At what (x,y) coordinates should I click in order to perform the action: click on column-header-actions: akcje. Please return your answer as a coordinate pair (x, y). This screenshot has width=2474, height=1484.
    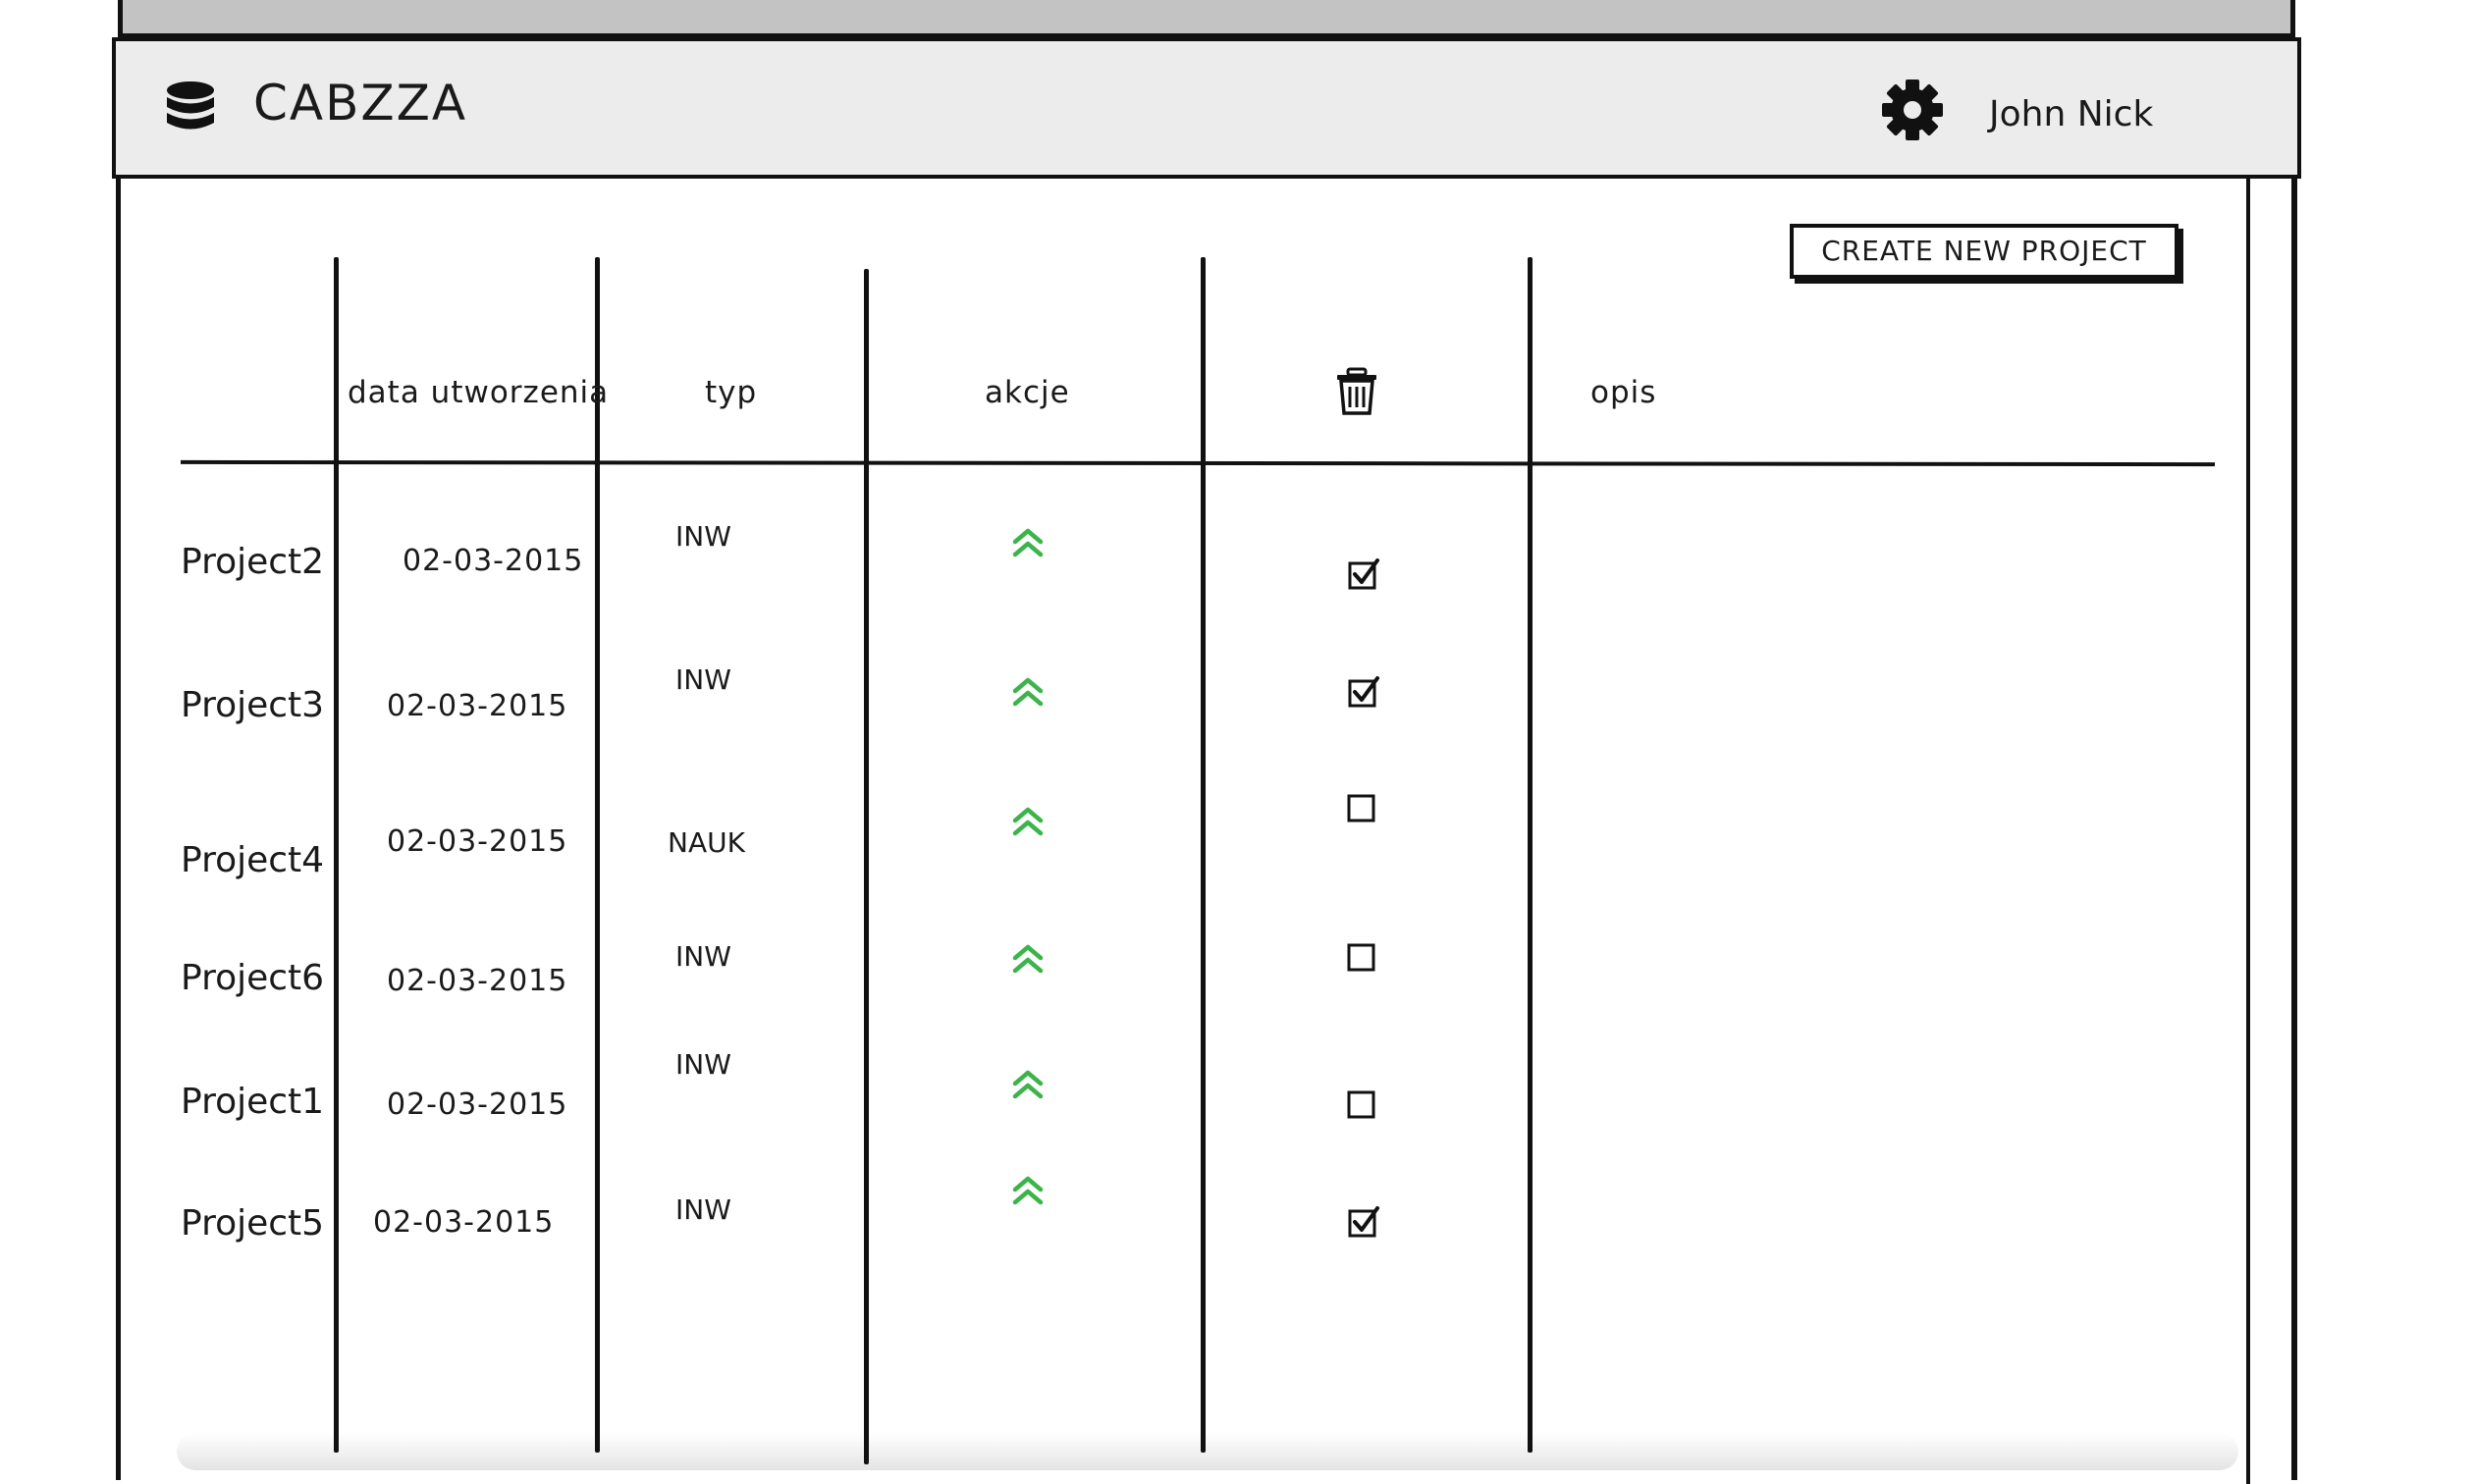
    Looking at the image, I should click on (1027, 393).